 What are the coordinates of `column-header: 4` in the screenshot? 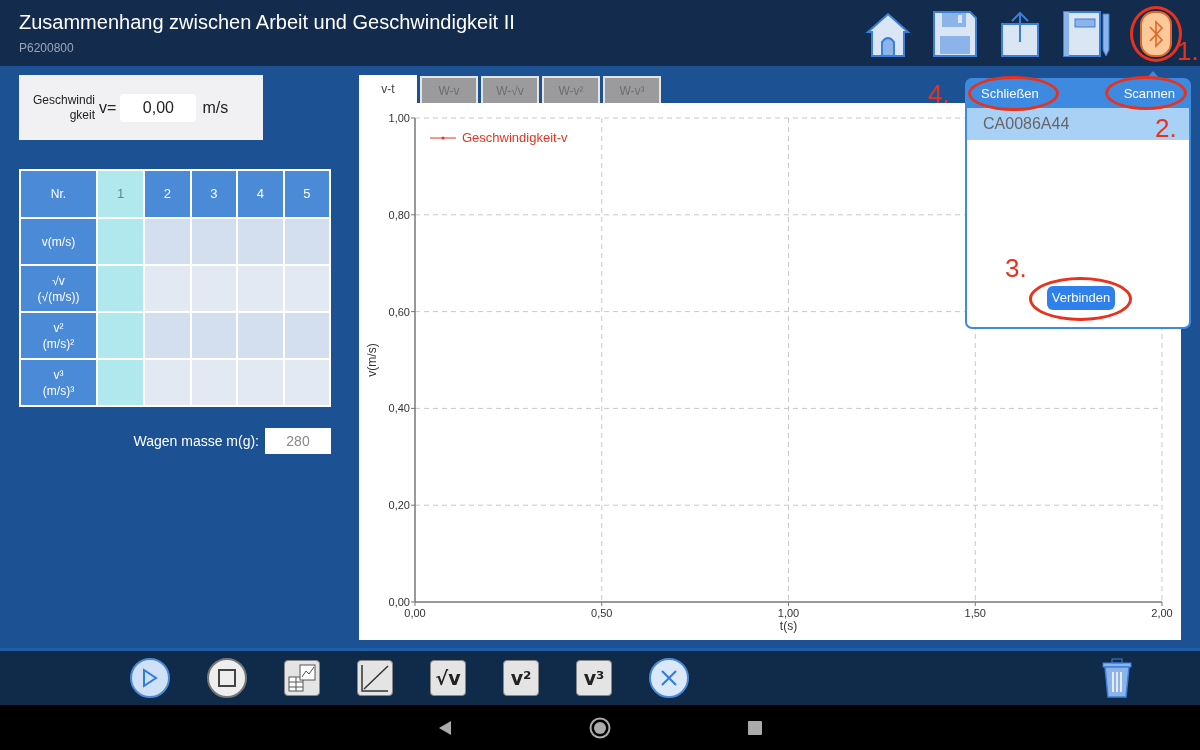 It's located at (260, 194).